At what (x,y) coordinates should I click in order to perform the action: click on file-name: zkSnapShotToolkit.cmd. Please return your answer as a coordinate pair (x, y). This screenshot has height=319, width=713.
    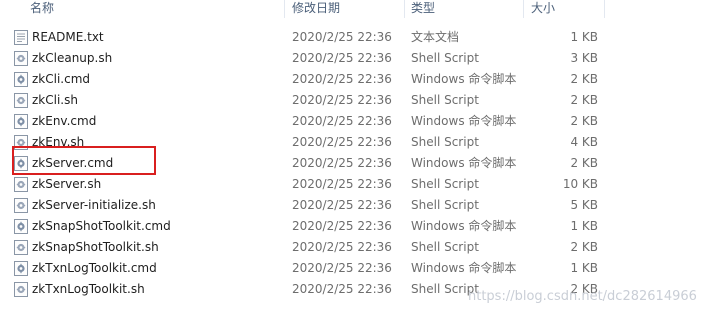
    Looking at the image, I should click on (157, 226).